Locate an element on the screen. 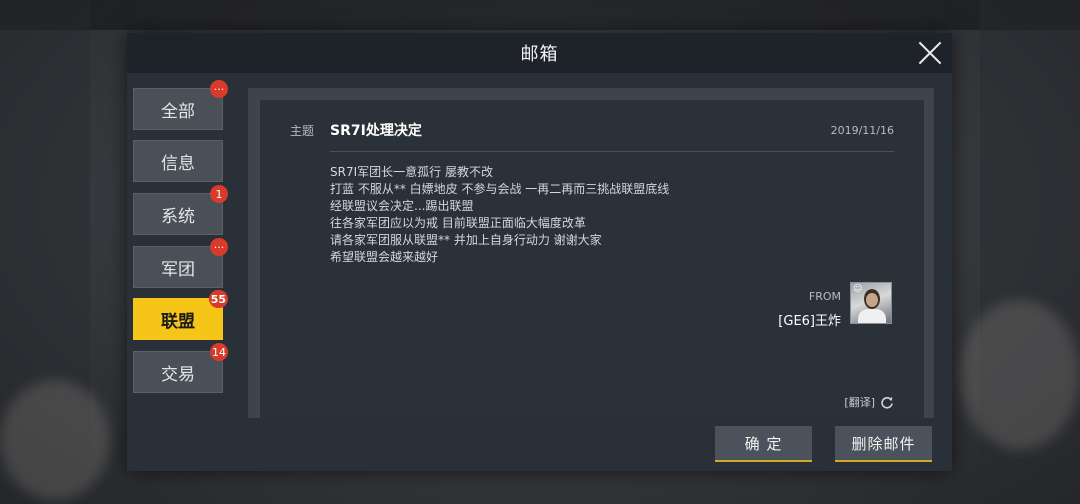 The height and width of the screenshot is (504, 1080). tab-trade: 交易 14 is located at coordinates (180, 368).